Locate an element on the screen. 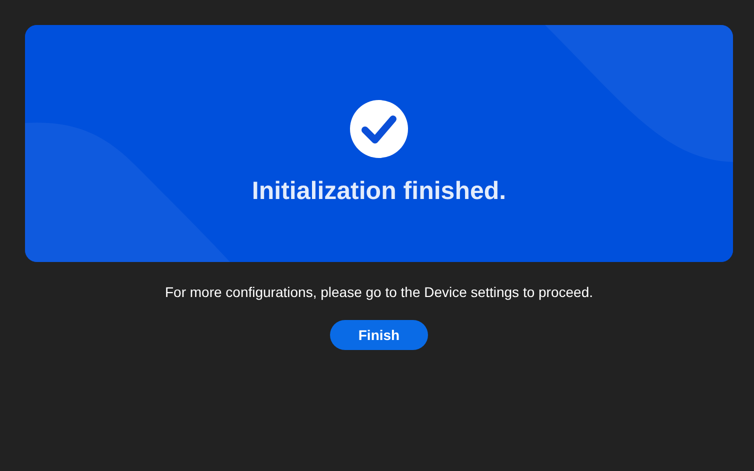 This screenshot has width=754, height=471. banner-title: Initialization finished. is located at coordinates (379, 191).